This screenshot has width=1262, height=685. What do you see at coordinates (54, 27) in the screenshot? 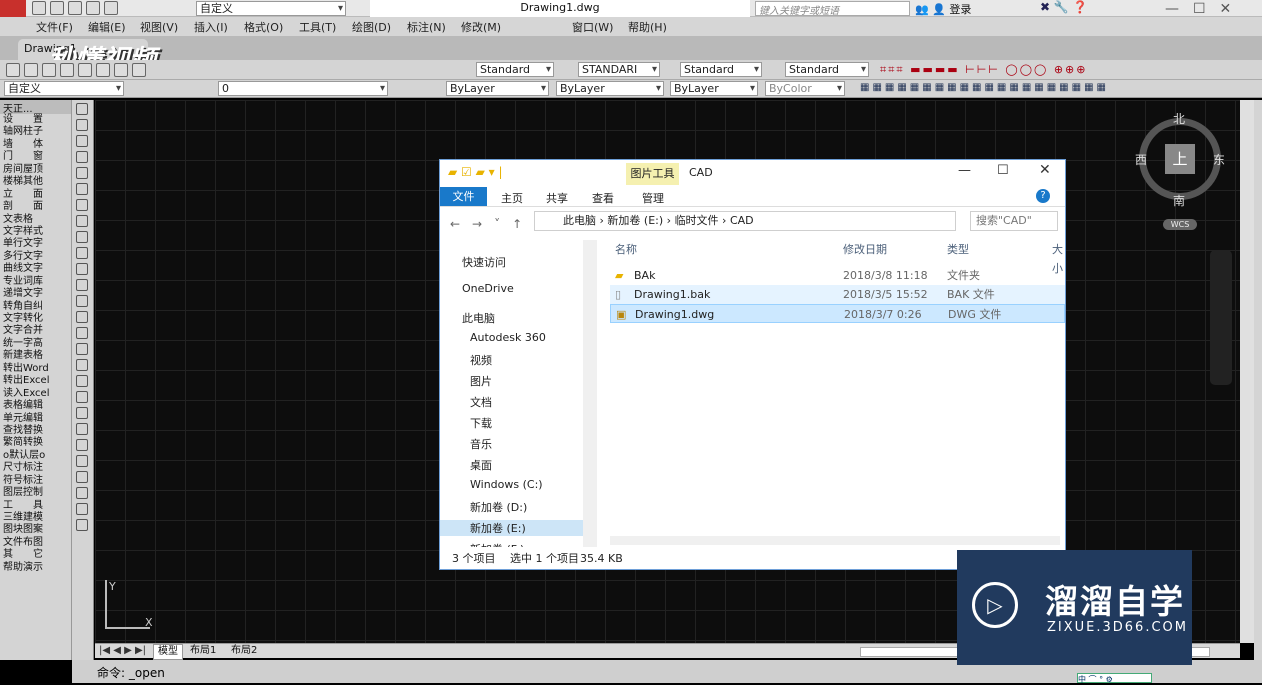
I see `menu-file: 文件(F)` at bounding box center [54, 27].